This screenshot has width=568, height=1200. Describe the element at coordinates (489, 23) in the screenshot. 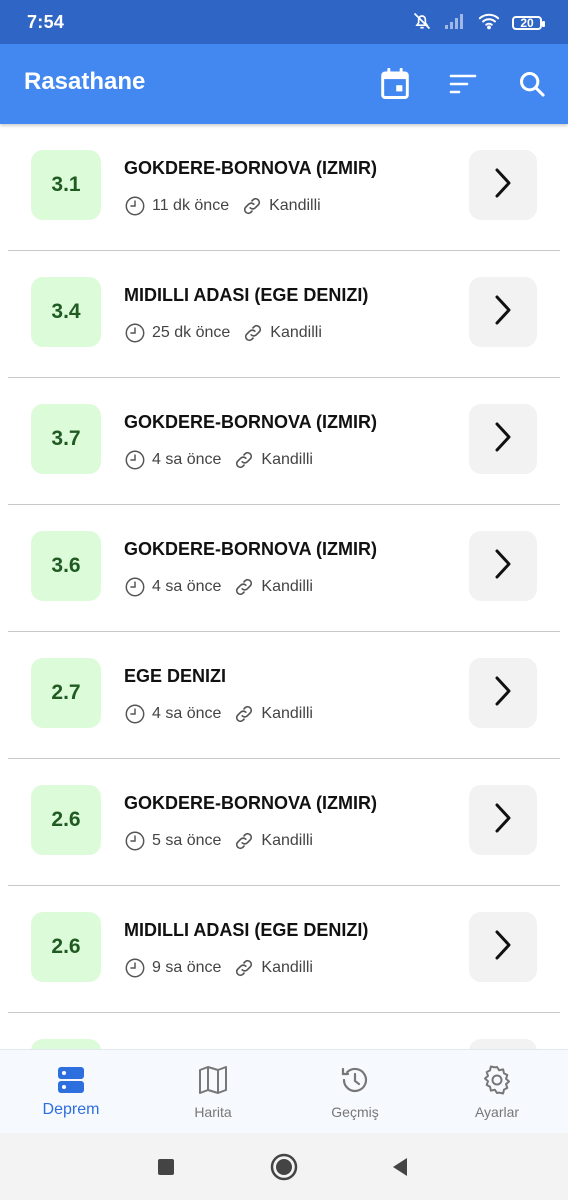

I see `wifi-icon` at that location.